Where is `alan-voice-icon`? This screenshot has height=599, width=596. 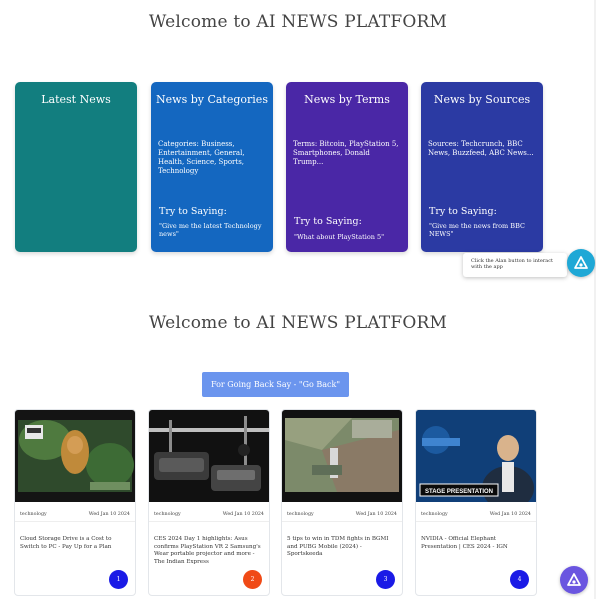 alan-voice-icon is located at coordinates (581, 262).